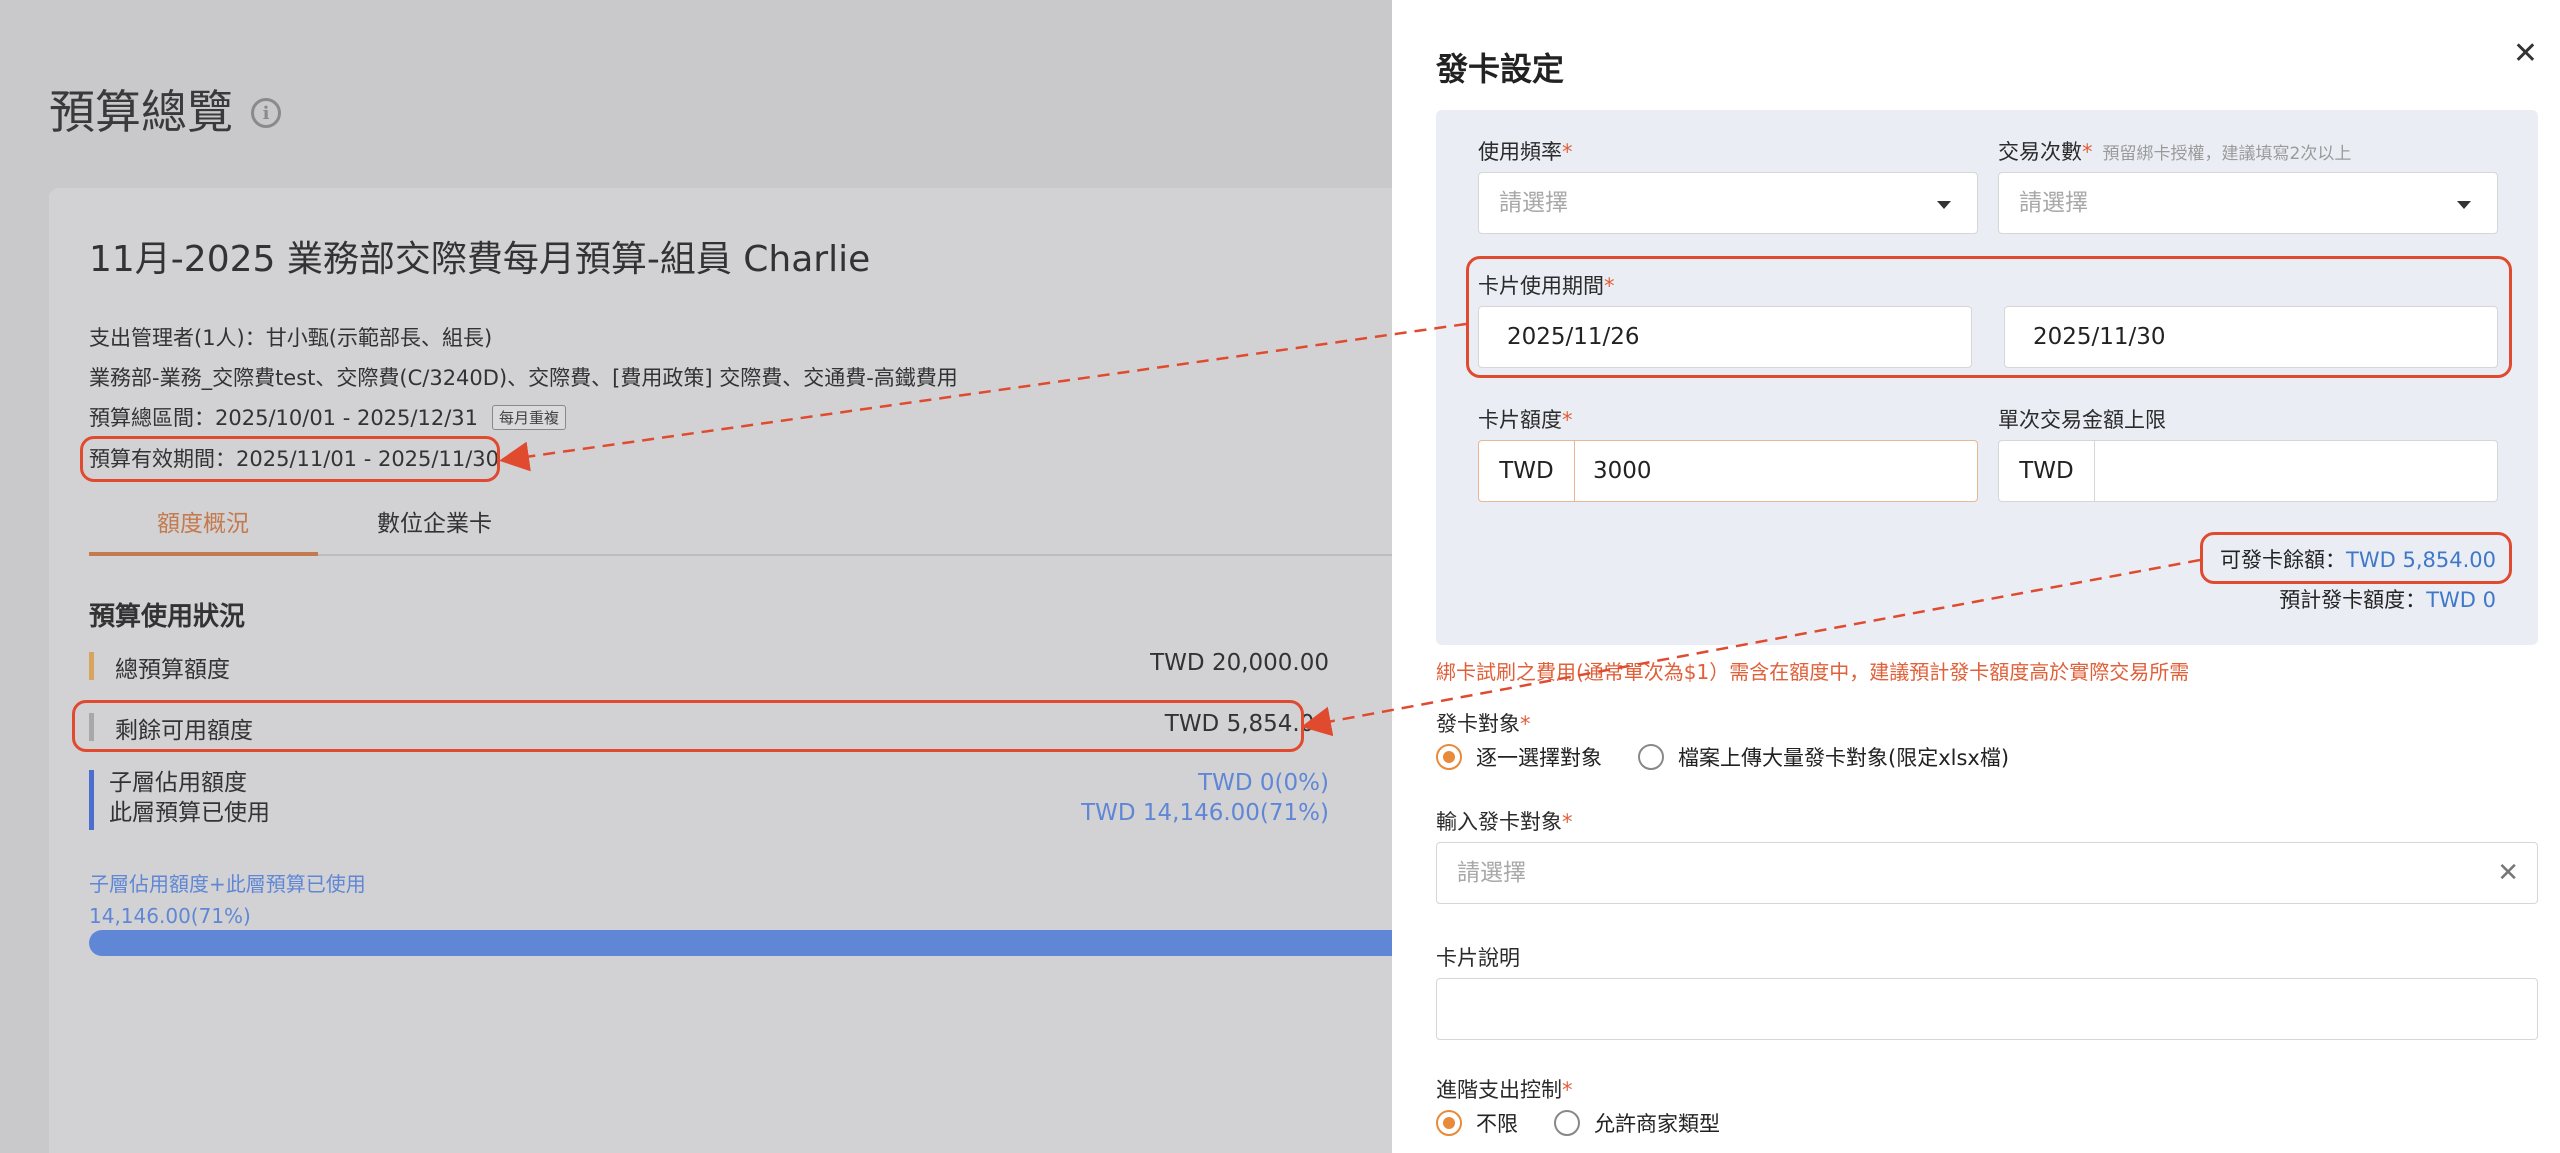  Describe the element at coordinates (1751, 647) in the screenshot. I see `arrow-available` at that location.